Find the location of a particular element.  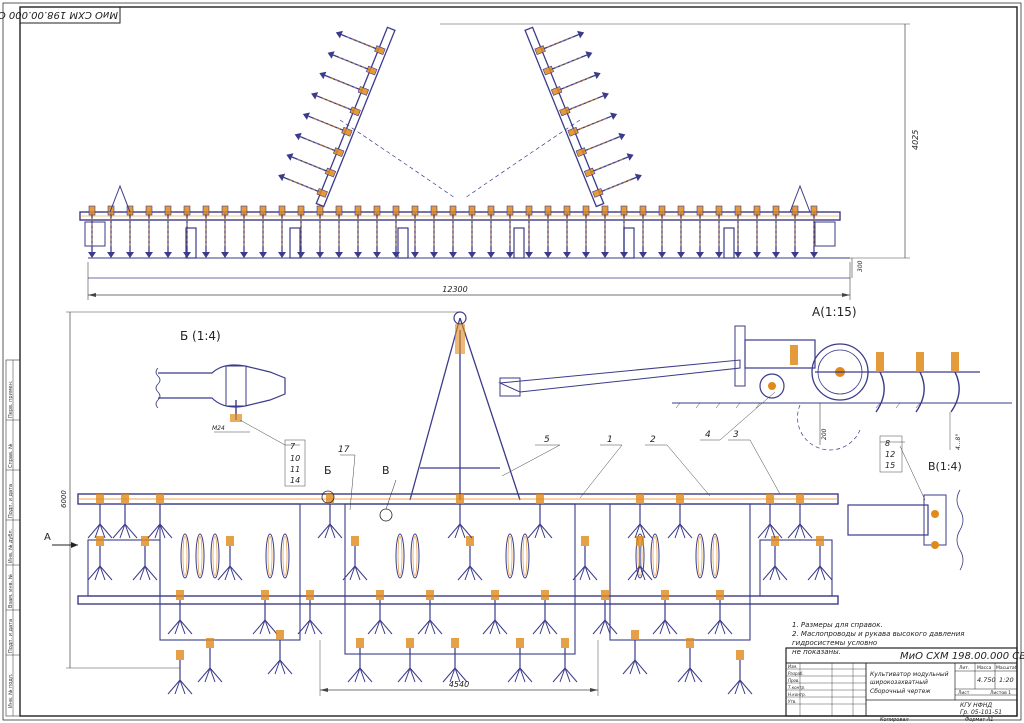

sheets-label: Листов 1 is located at coordinates (1000, 693).